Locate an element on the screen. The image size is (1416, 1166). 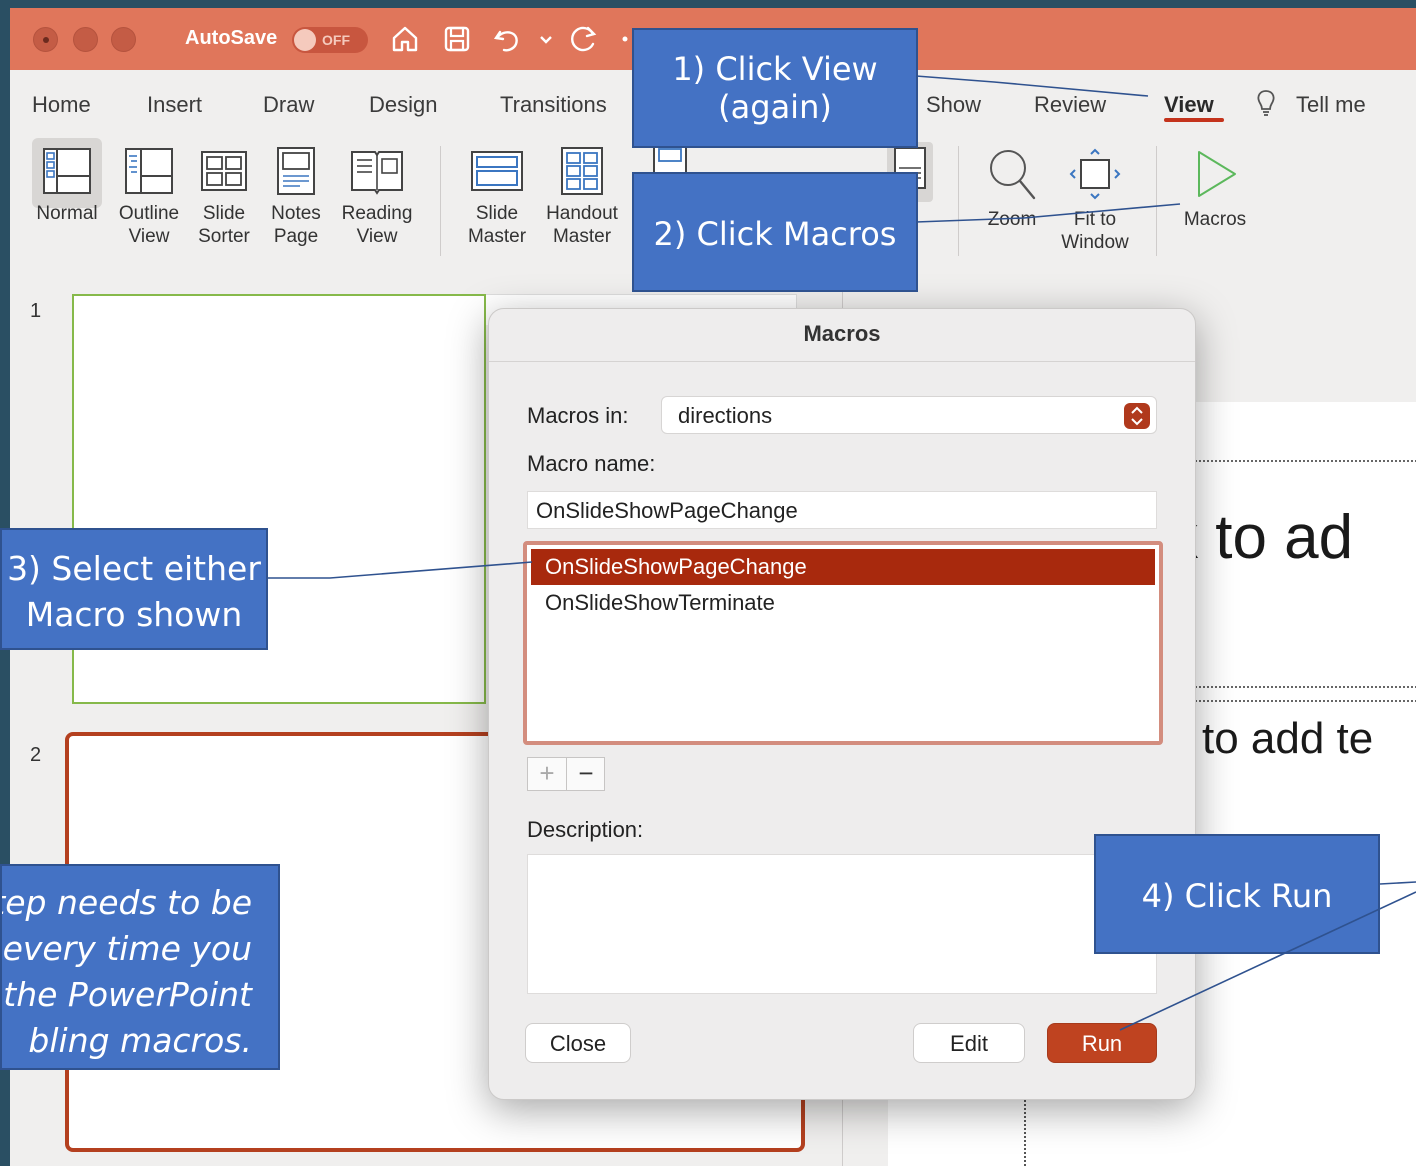
normal-view-icon is located at coordinates (67, 171).